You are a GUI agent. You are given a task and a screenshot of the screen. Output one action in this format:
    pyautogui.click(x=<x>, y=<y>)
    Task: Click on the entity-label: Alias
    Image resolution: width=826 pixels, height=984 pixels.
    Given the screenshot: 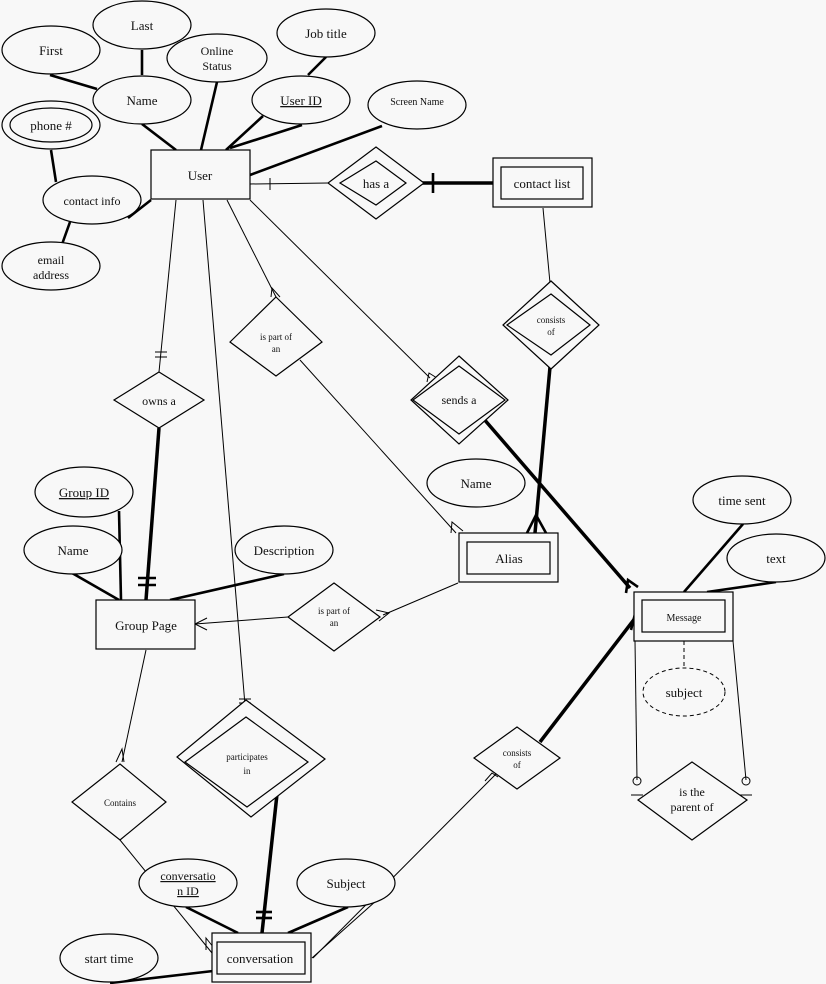 What is the action you would take?
    pyautogui.click(x=508, y=558)
    